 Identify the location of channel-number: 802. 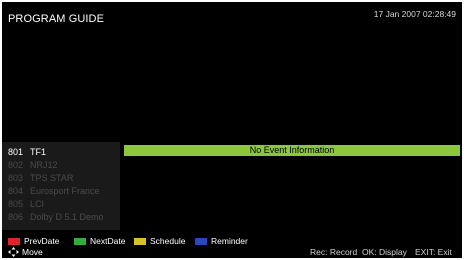
(16, 165).